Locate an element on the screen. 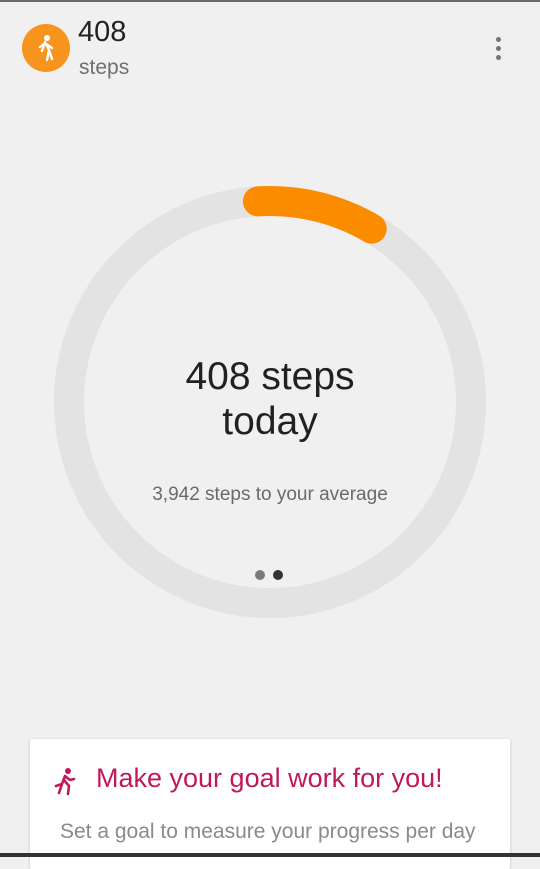 The width and height of the screenshot is (540, 869). steps-today-heading: 408 steps today is located at coordinates (270, 399).